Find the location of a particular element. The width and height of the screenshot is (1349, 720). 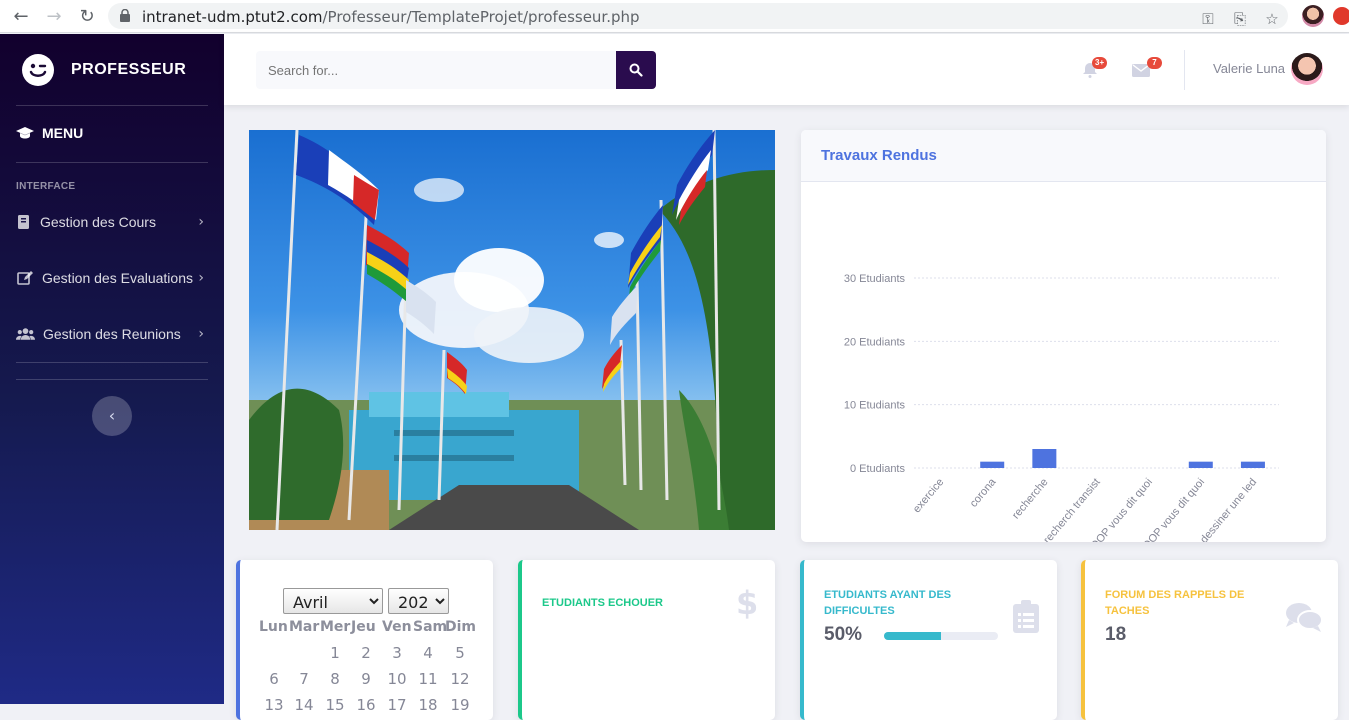

book-icon is located at coordinates (23, 222).